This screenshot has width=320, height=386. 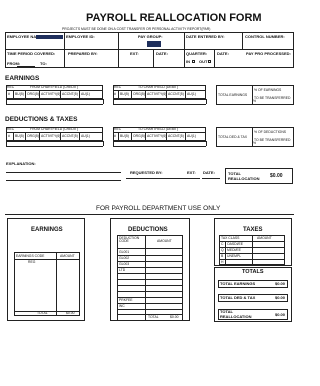 I want to click on pd-deduction-code-label: DEDUCTION CODE, so click(x=129, y=240).